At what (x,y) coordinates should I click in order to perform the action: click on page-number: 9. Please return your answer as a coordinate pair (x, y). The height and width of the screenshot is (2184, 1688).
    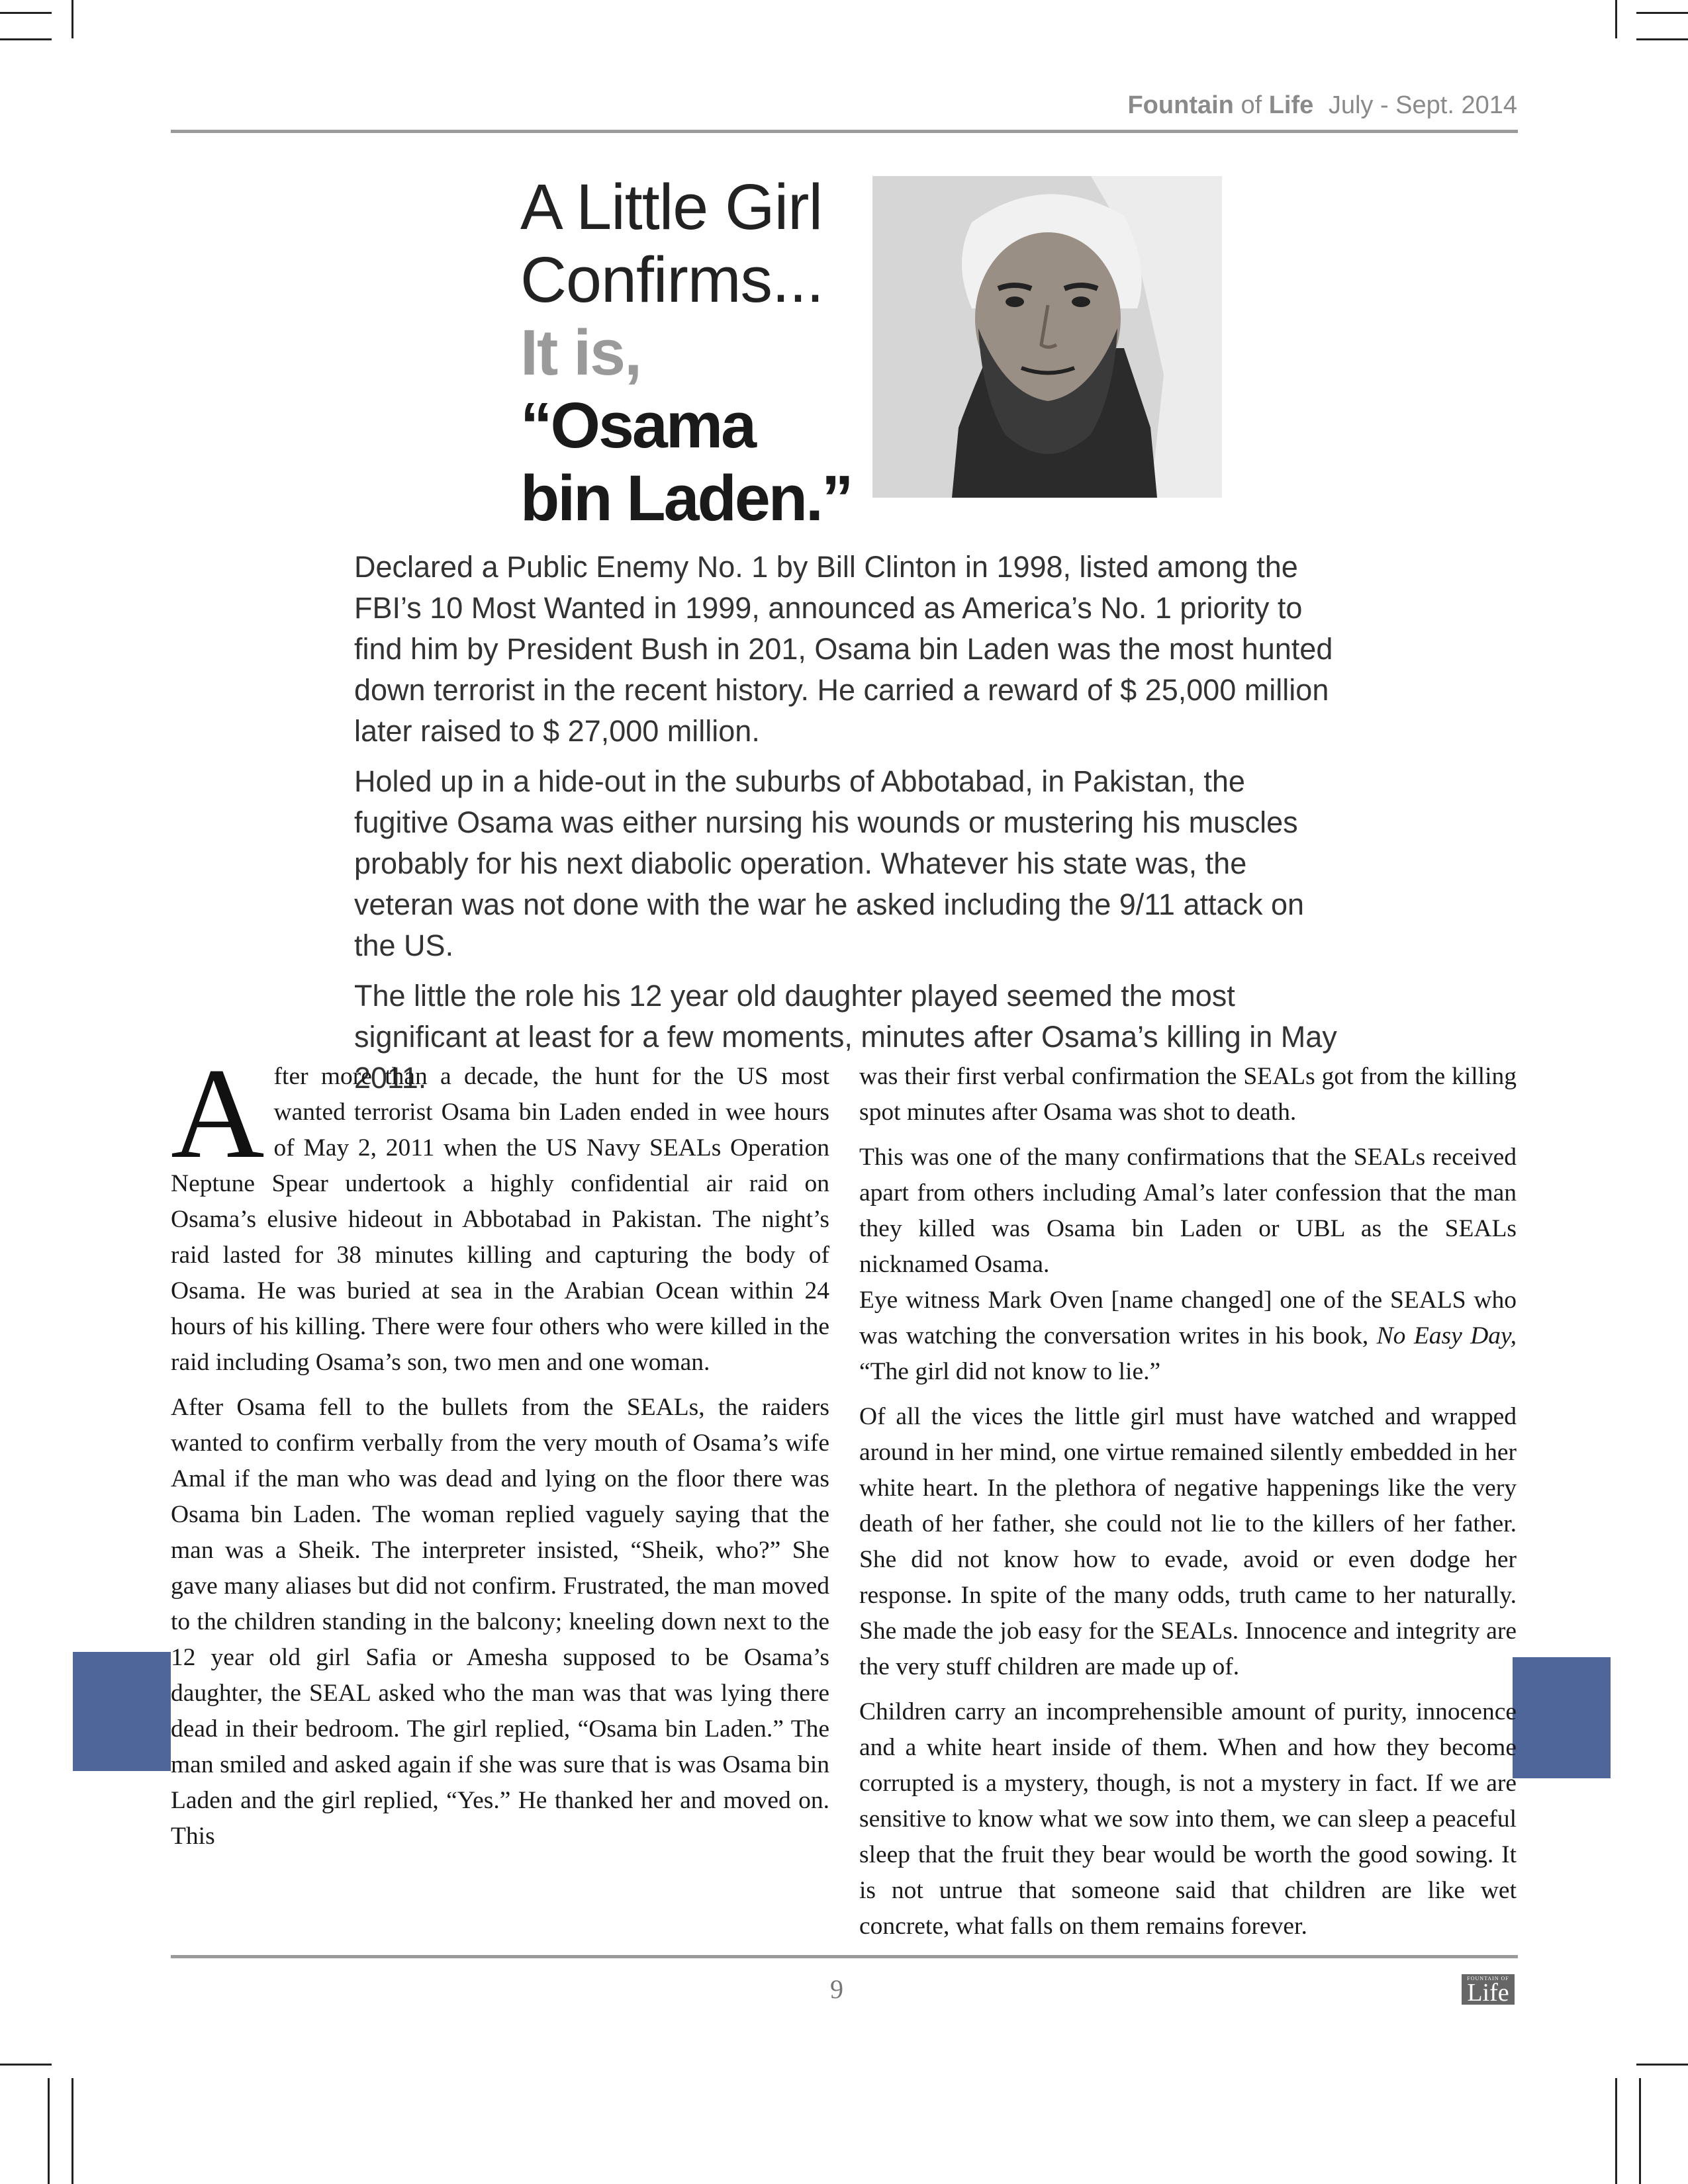
    Looking at the image, I should click on (836, 1989).